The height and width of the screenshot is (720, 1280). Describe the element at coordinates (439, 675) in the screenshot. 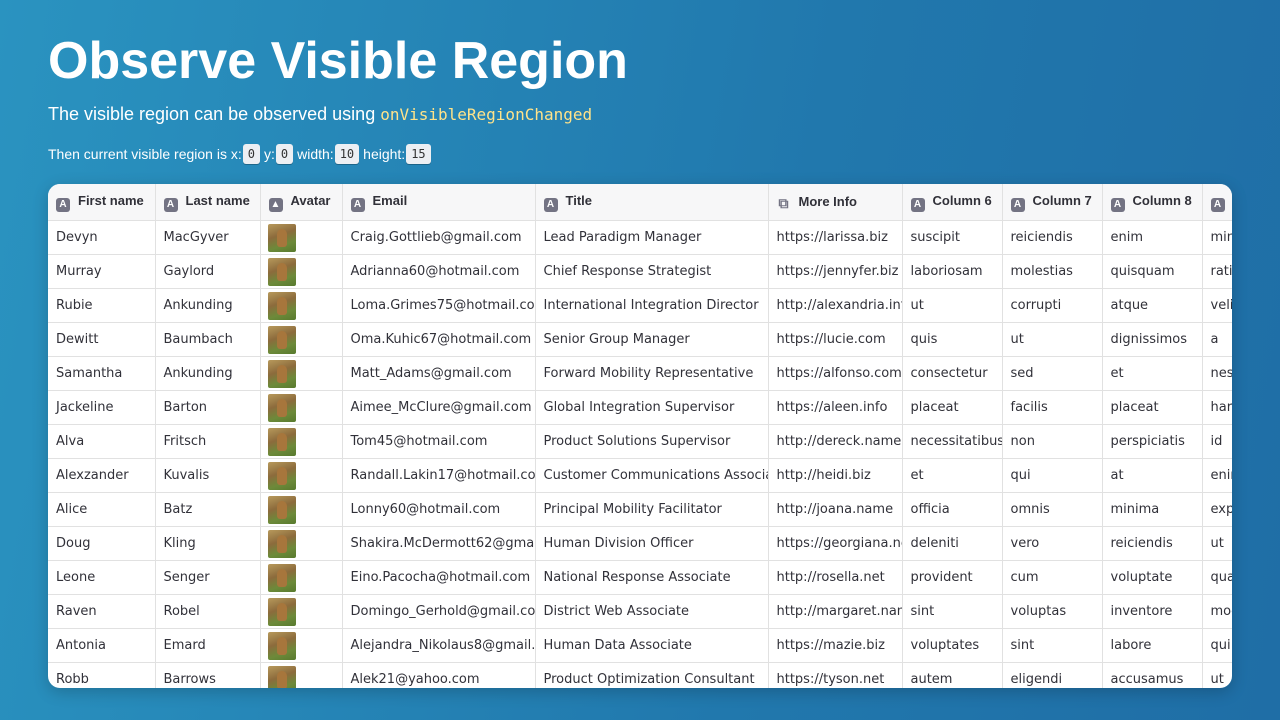

I see `table-cell: Alek21@yahoo.com` at that location.